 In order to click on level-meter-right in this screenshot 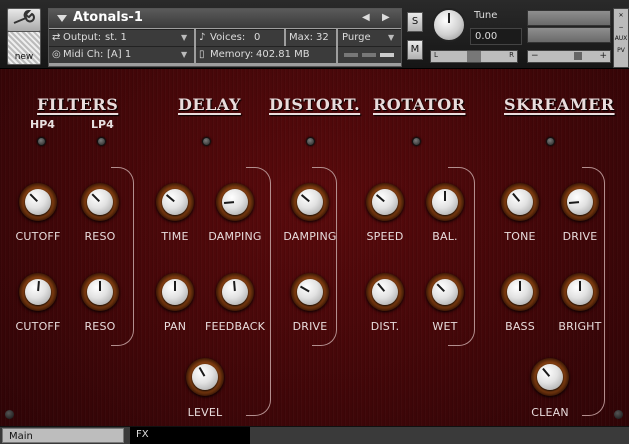, I will do `click(569, 35)`.